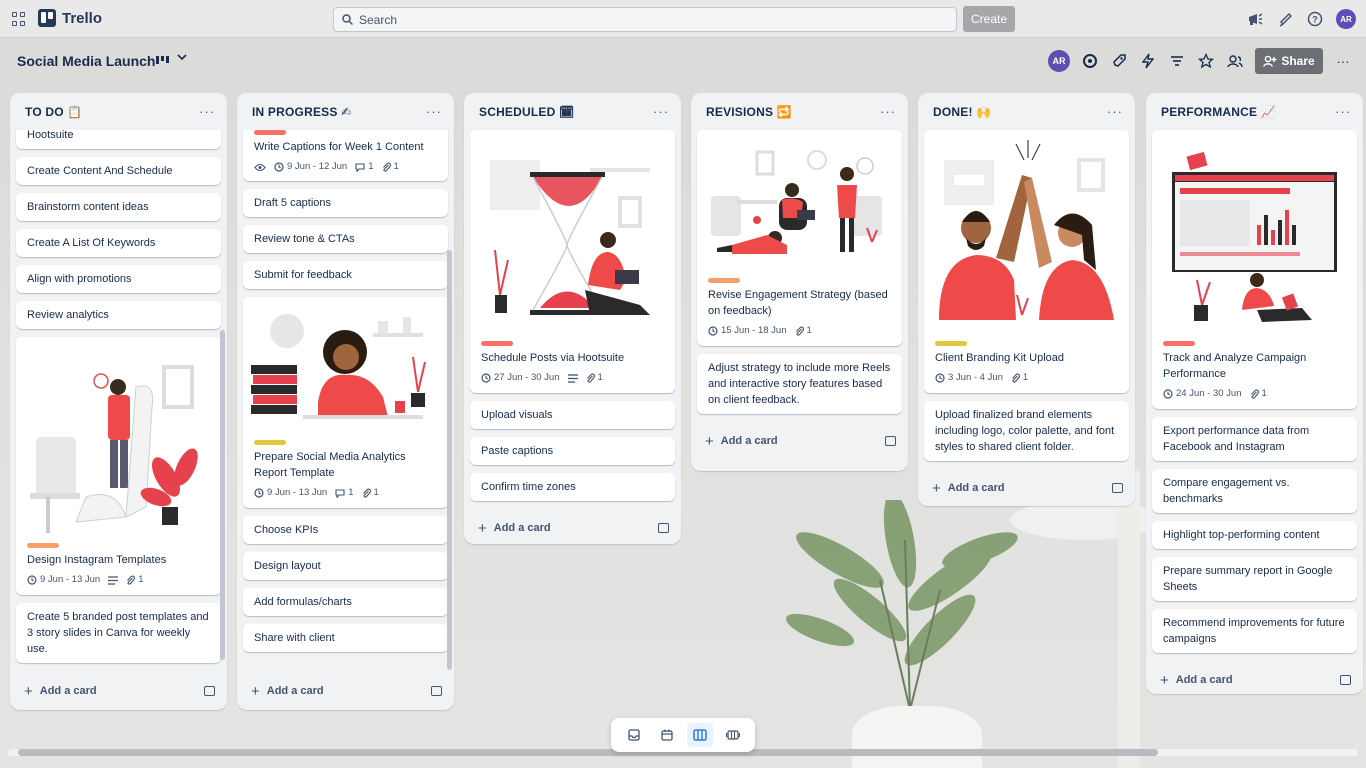 Image resolution: width=1366 pixels, height=768 pixels. What do you see at coordinates (118, 139) in the screenshot?
I see `card: Hootsuite` at bounding box center [118, 139].